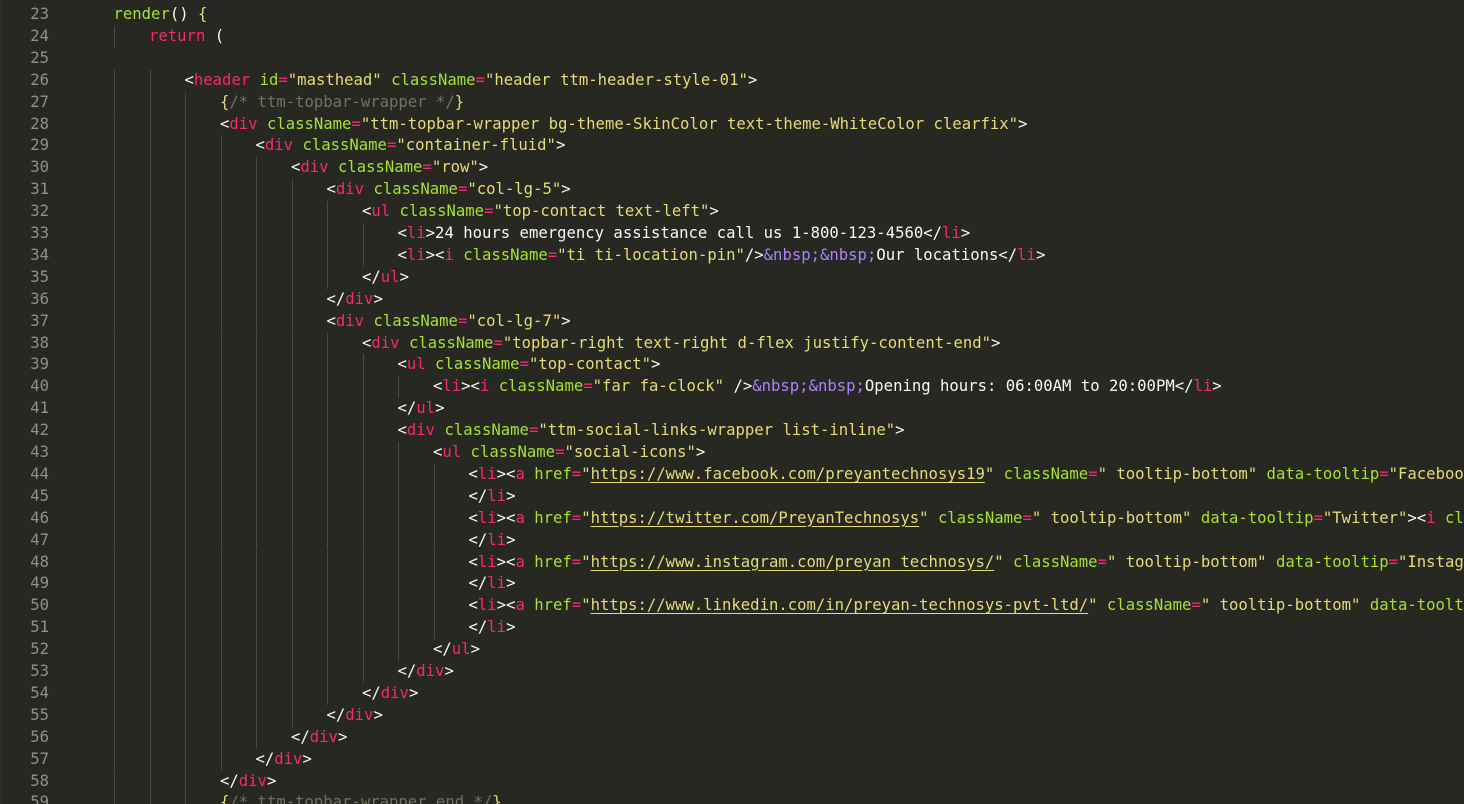 This screenshot has height=804, width=1464. I want to click on code-token: "Twitter", so click(1365, 517).